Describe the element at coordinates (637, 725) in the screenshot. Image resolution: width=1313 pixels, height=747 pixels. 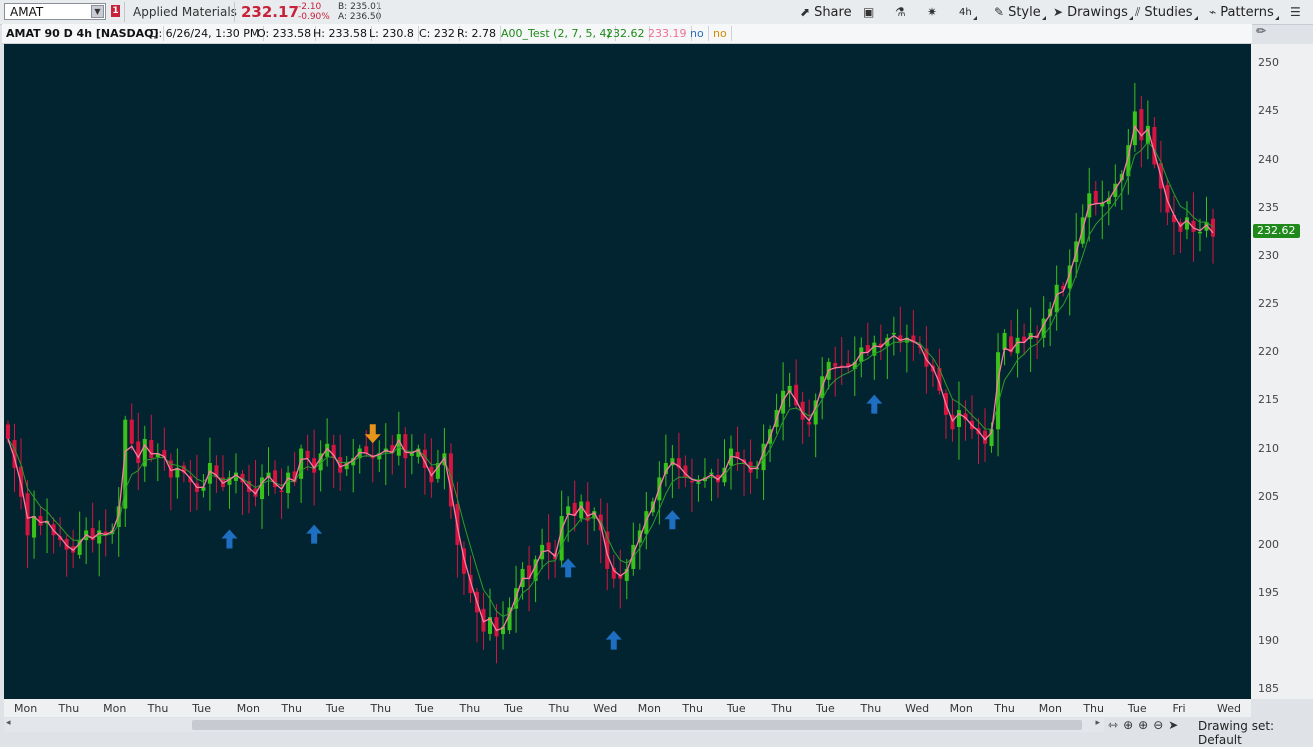
I see `scrollbar-thumb` at that location.